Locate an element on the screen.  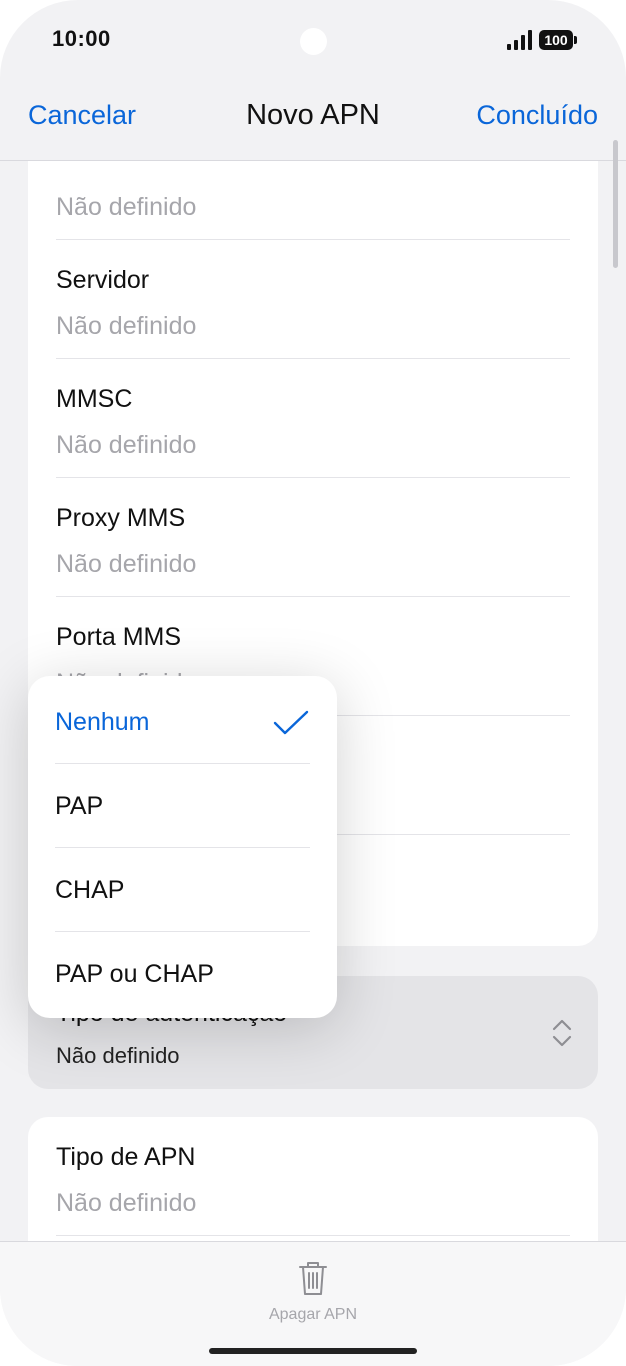
battery-tip is located at coordinates (575, 40).